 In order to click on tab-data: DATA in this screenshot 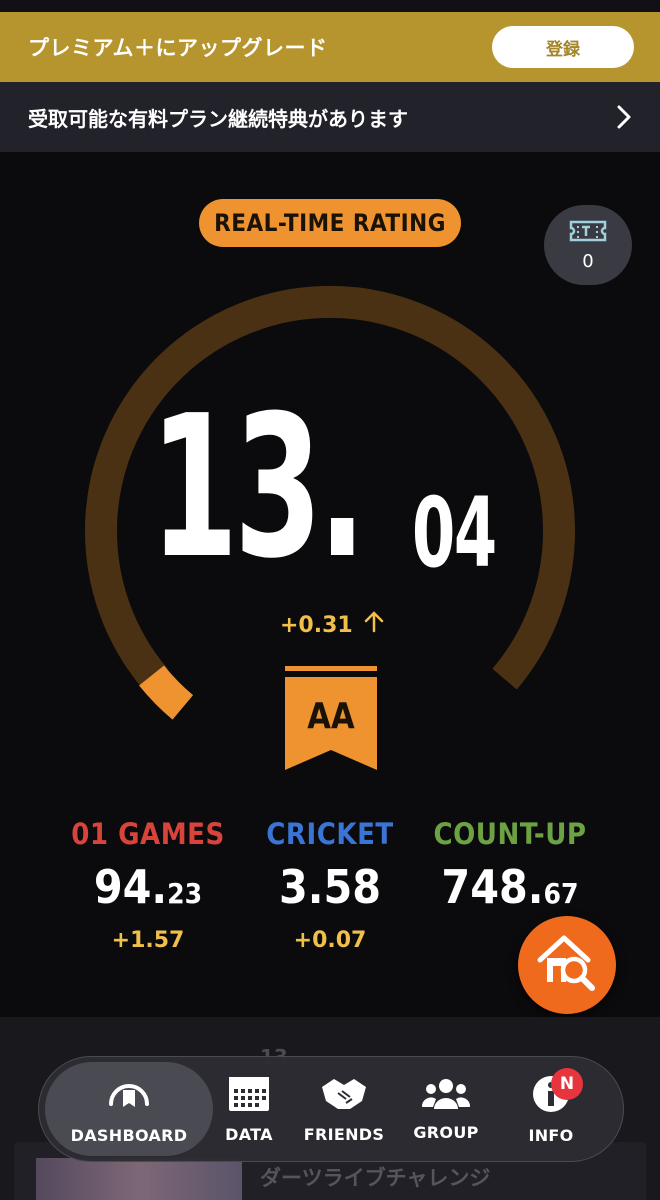, I will do `click(249, 1109)`.